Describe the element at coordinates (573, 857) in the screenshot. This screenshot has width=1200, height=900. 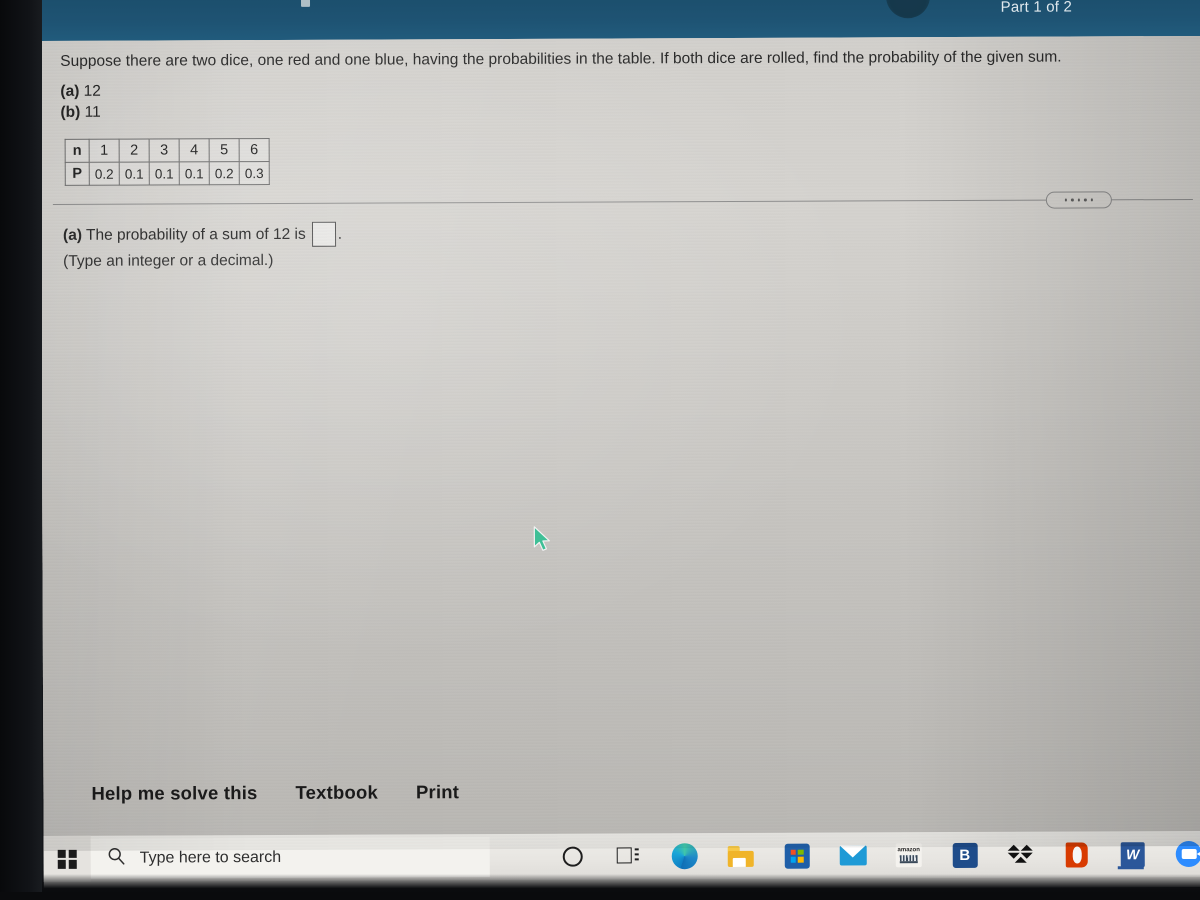
I see `cortana-icon` at that location.